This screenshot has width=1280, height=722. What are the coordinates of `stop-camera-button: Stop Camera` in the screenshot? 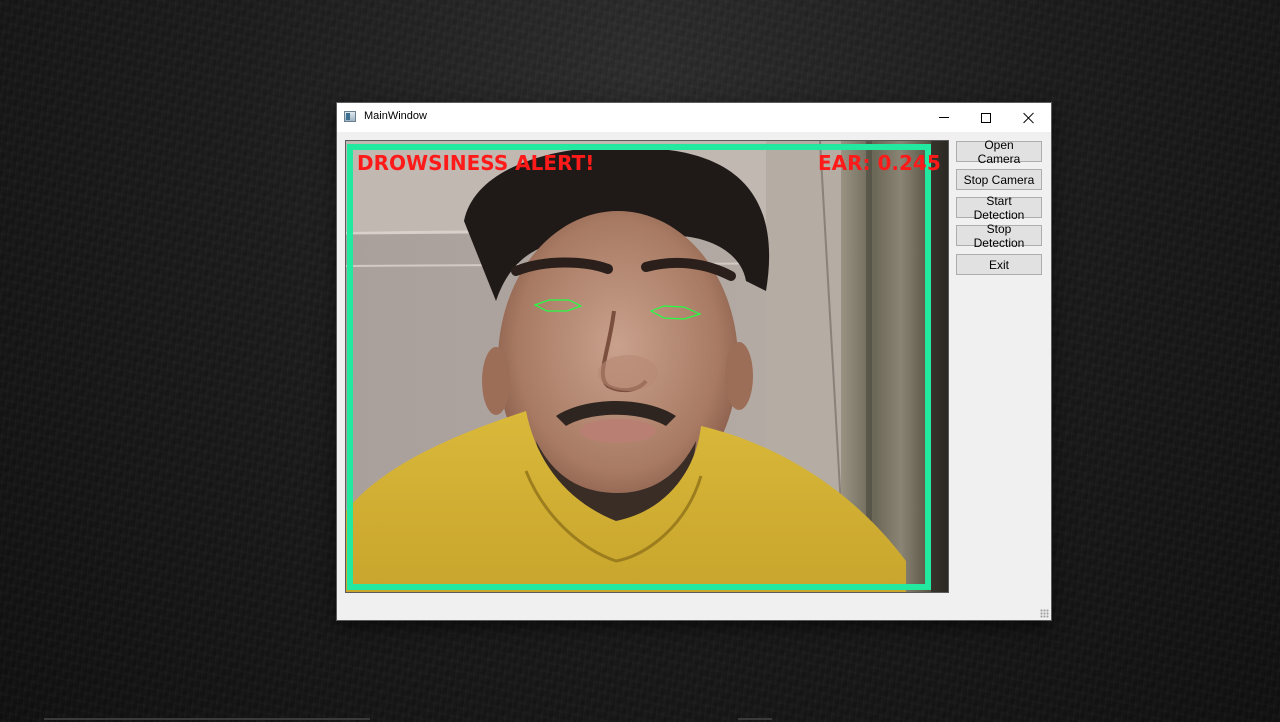 It's located at (999, 179).